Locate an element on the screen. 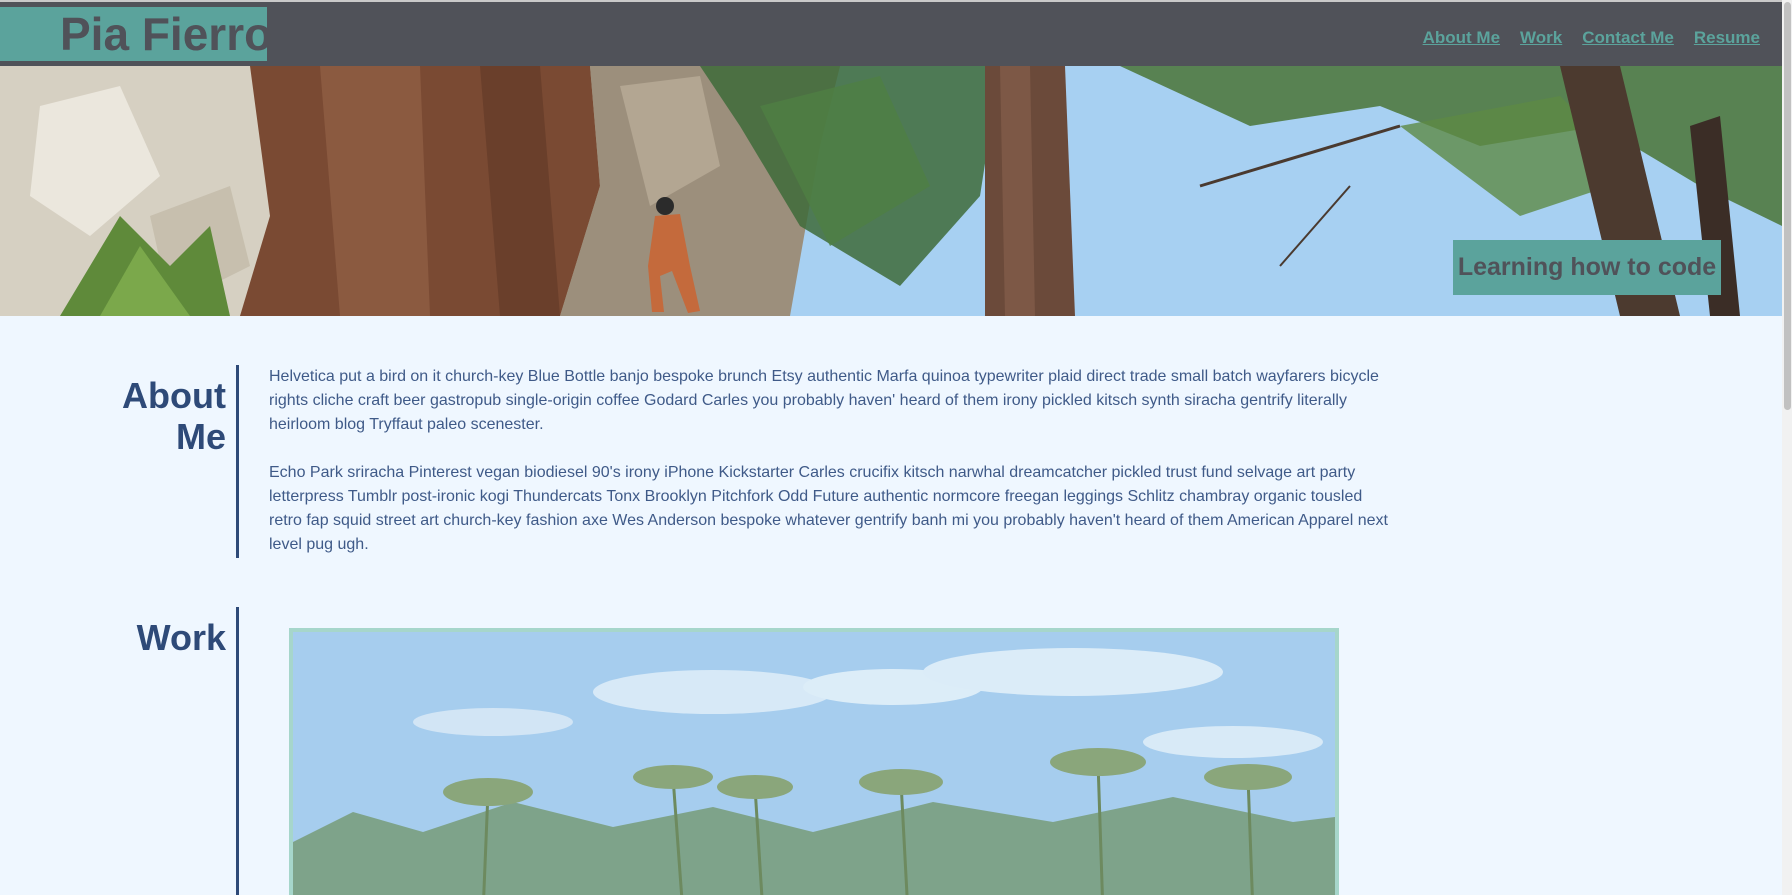 This screenshot has width=1792, height=895. nav-link-resume: Resume is located at coordinates (1727, 38).